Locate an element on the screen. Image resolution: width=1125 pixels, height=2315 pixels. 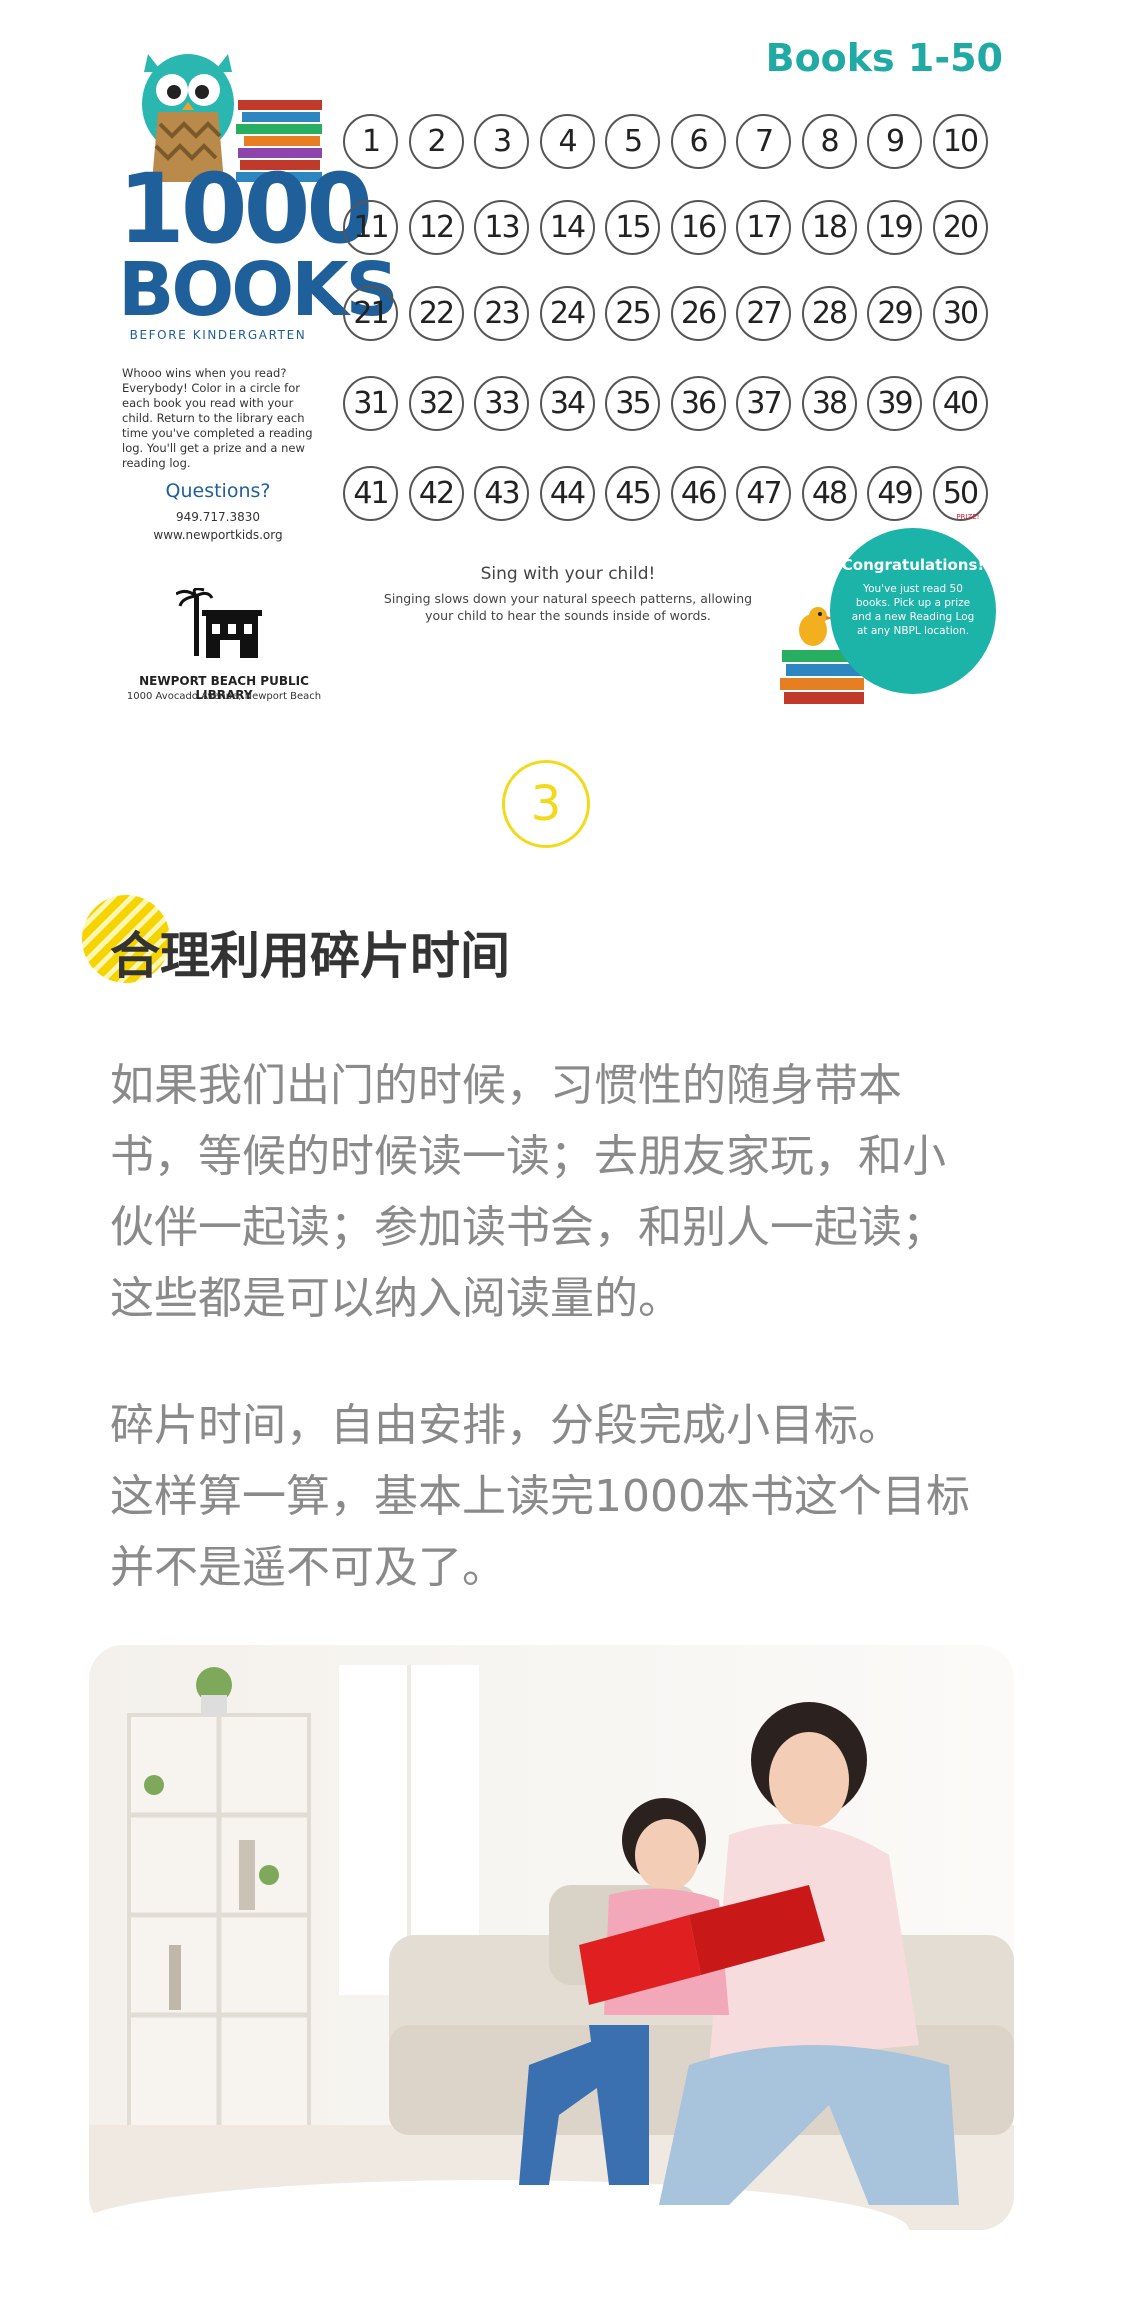
book-circle: 2 is located at coordinates (436, 141).